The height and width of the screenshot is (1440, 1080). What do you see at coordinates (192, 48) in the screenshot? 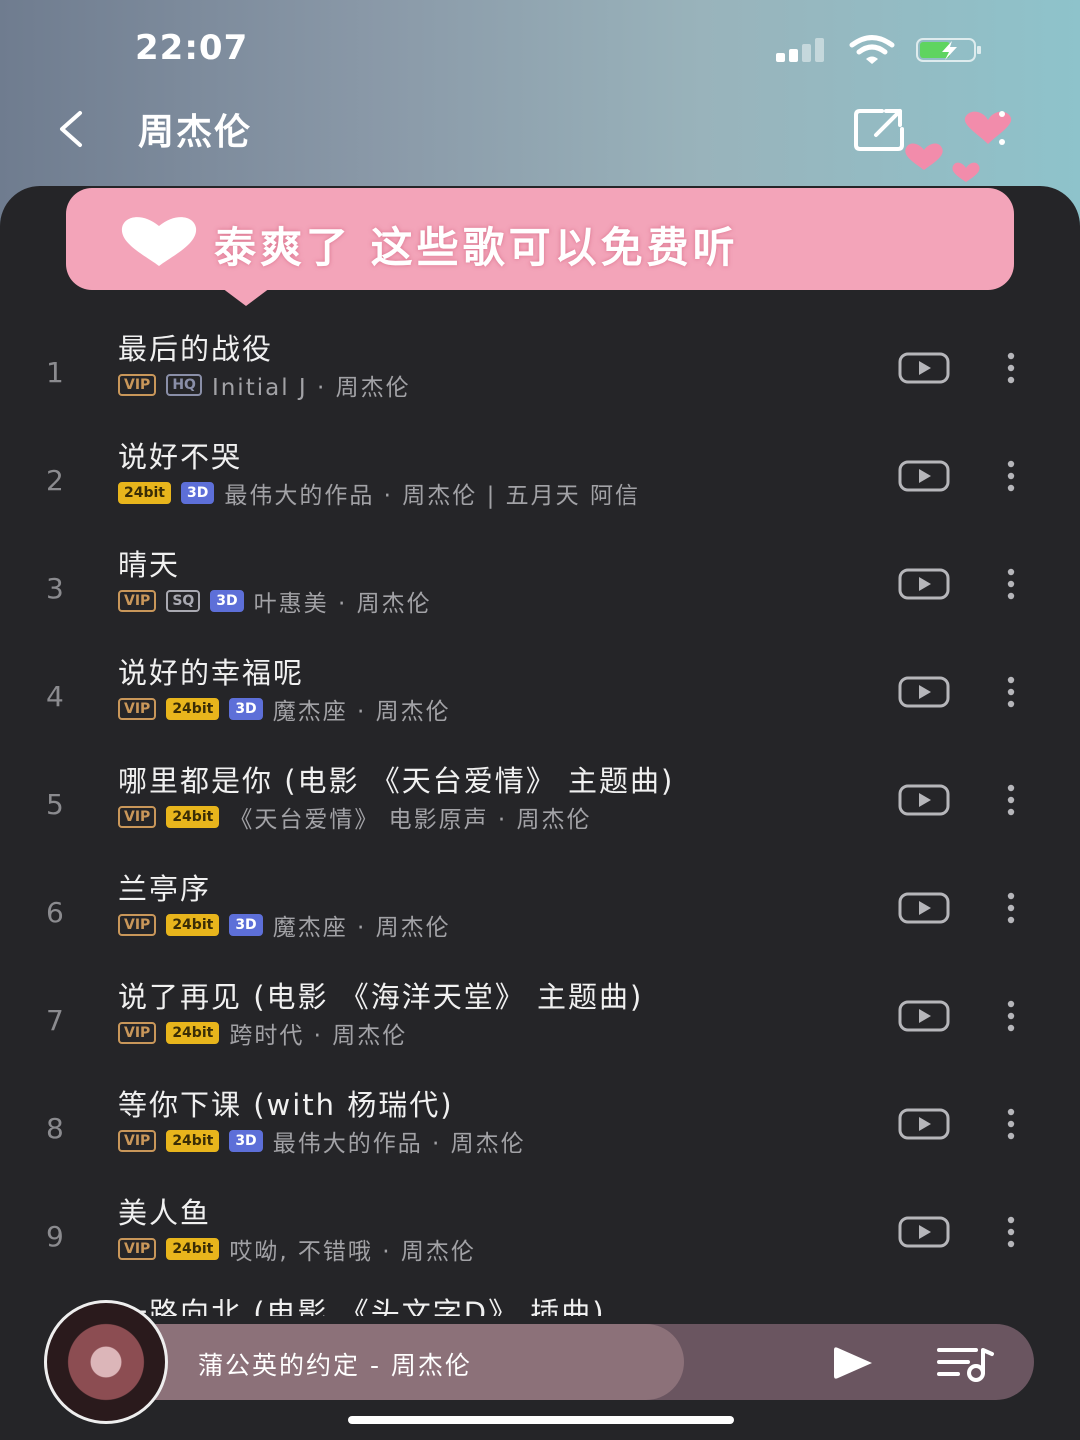
I see `status-time: 22:07` at bounding box center [192, 48].